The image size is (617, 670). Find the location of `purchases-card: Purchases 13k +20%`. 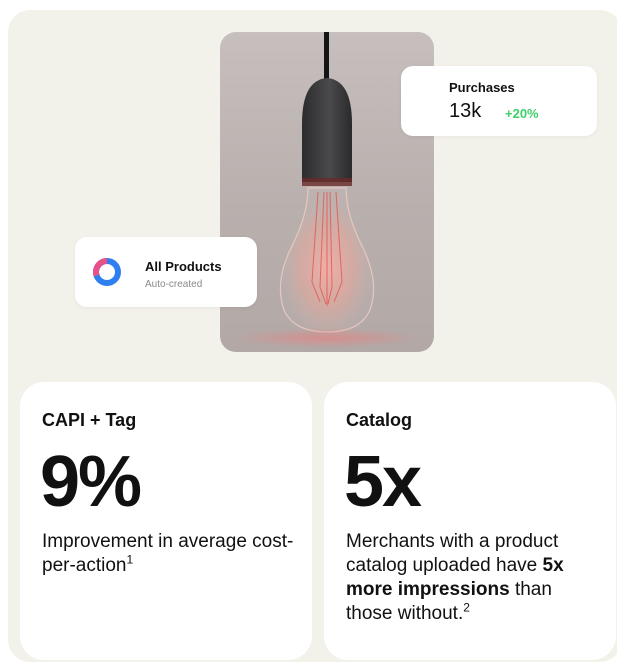

purchases-card: Purchases 13k +20% is located at coordinates (499, 101).